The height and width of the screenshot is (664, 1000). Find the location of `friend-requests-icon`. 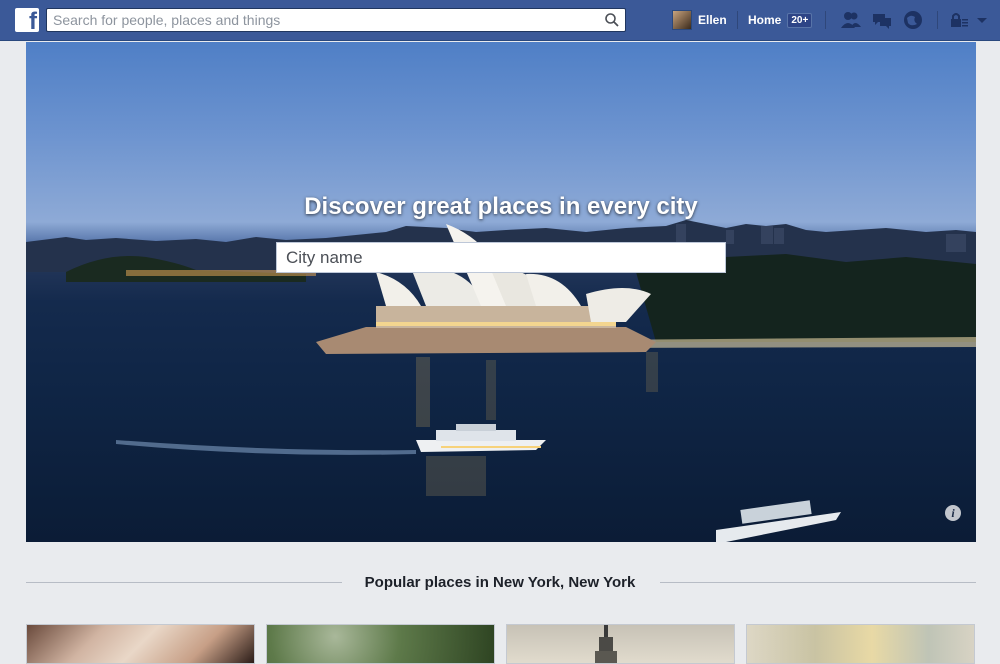

friend-requests-icon is located at coordinates (851, 20).